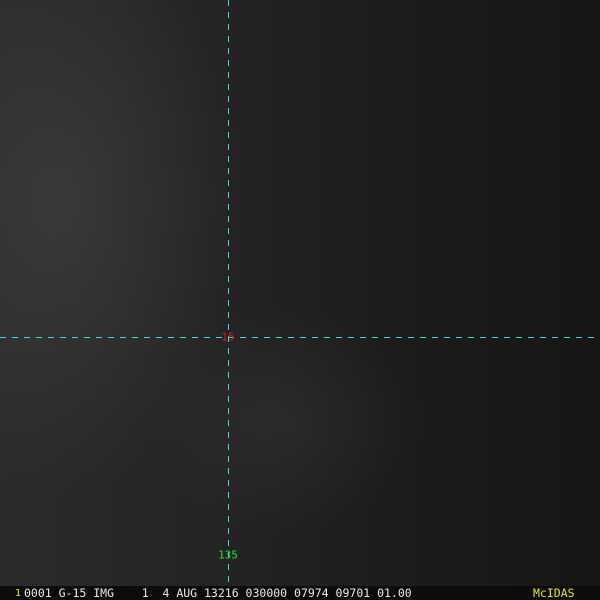  Describe the element at coordinates (228, 292) in the screenshot. I see `longitude-gridline` at that location.